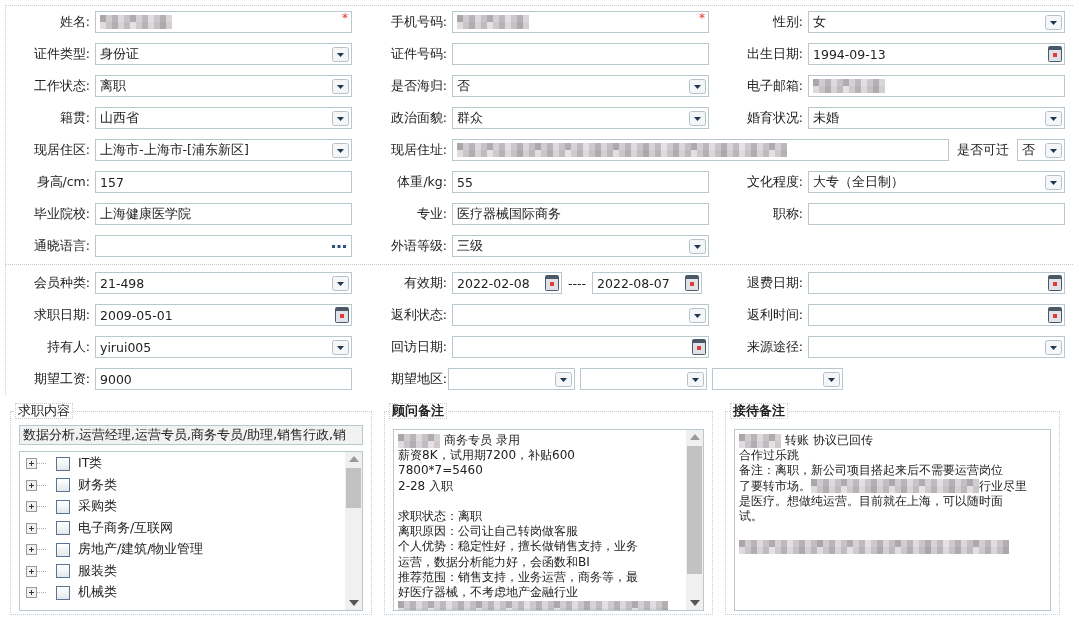  Describe the element at coordinates (185, 571) in the screenshot. I see `tree-item: 服装类` at that location.